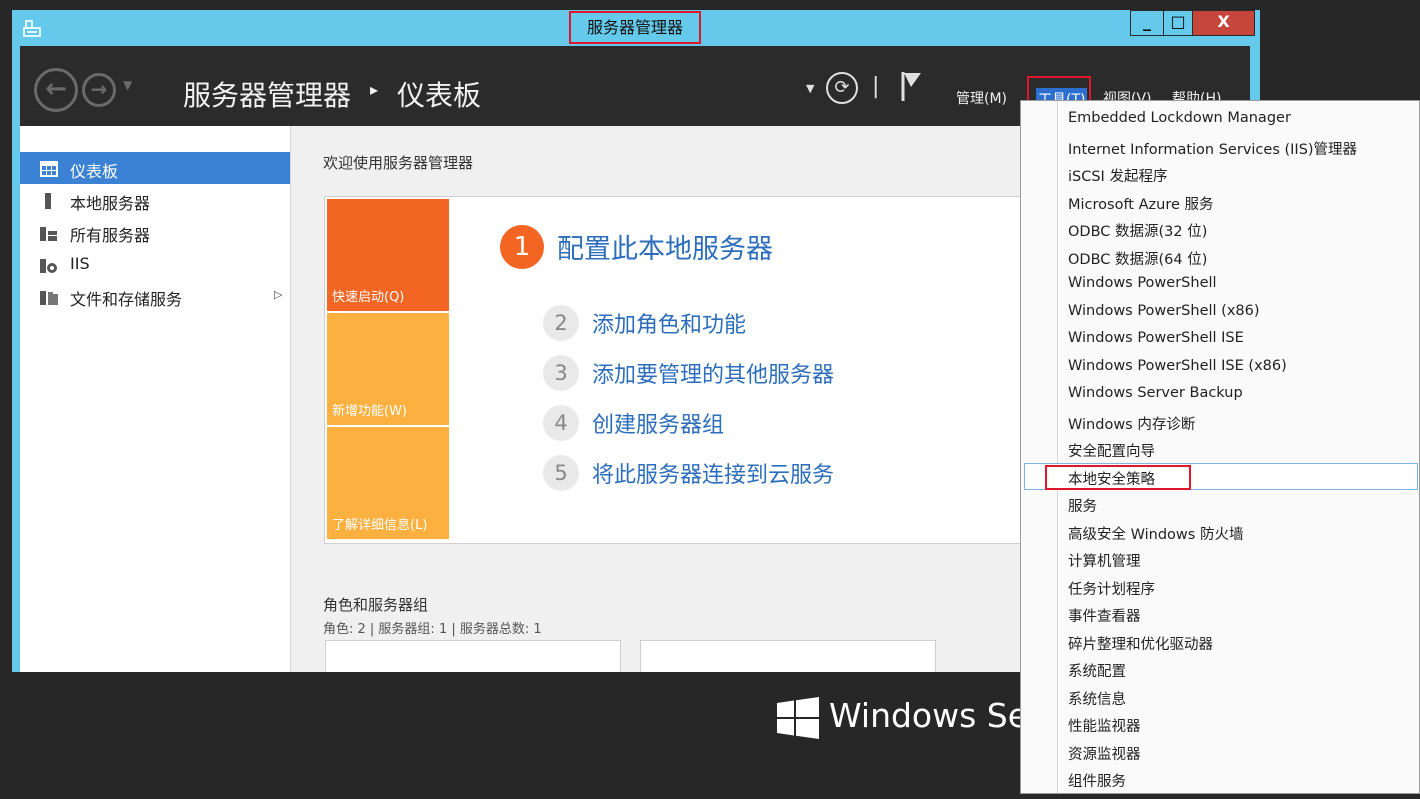 This screenshot has width=1420, height=799. I want to click on menu-item-label: Microsoft Azure 服务, so click(1141, 204).